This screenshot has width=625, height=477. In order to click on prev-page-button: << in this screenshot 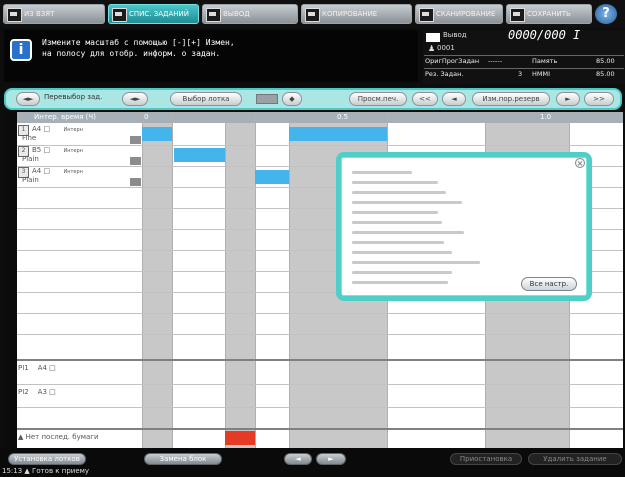, I will do `click(425, 99)`.